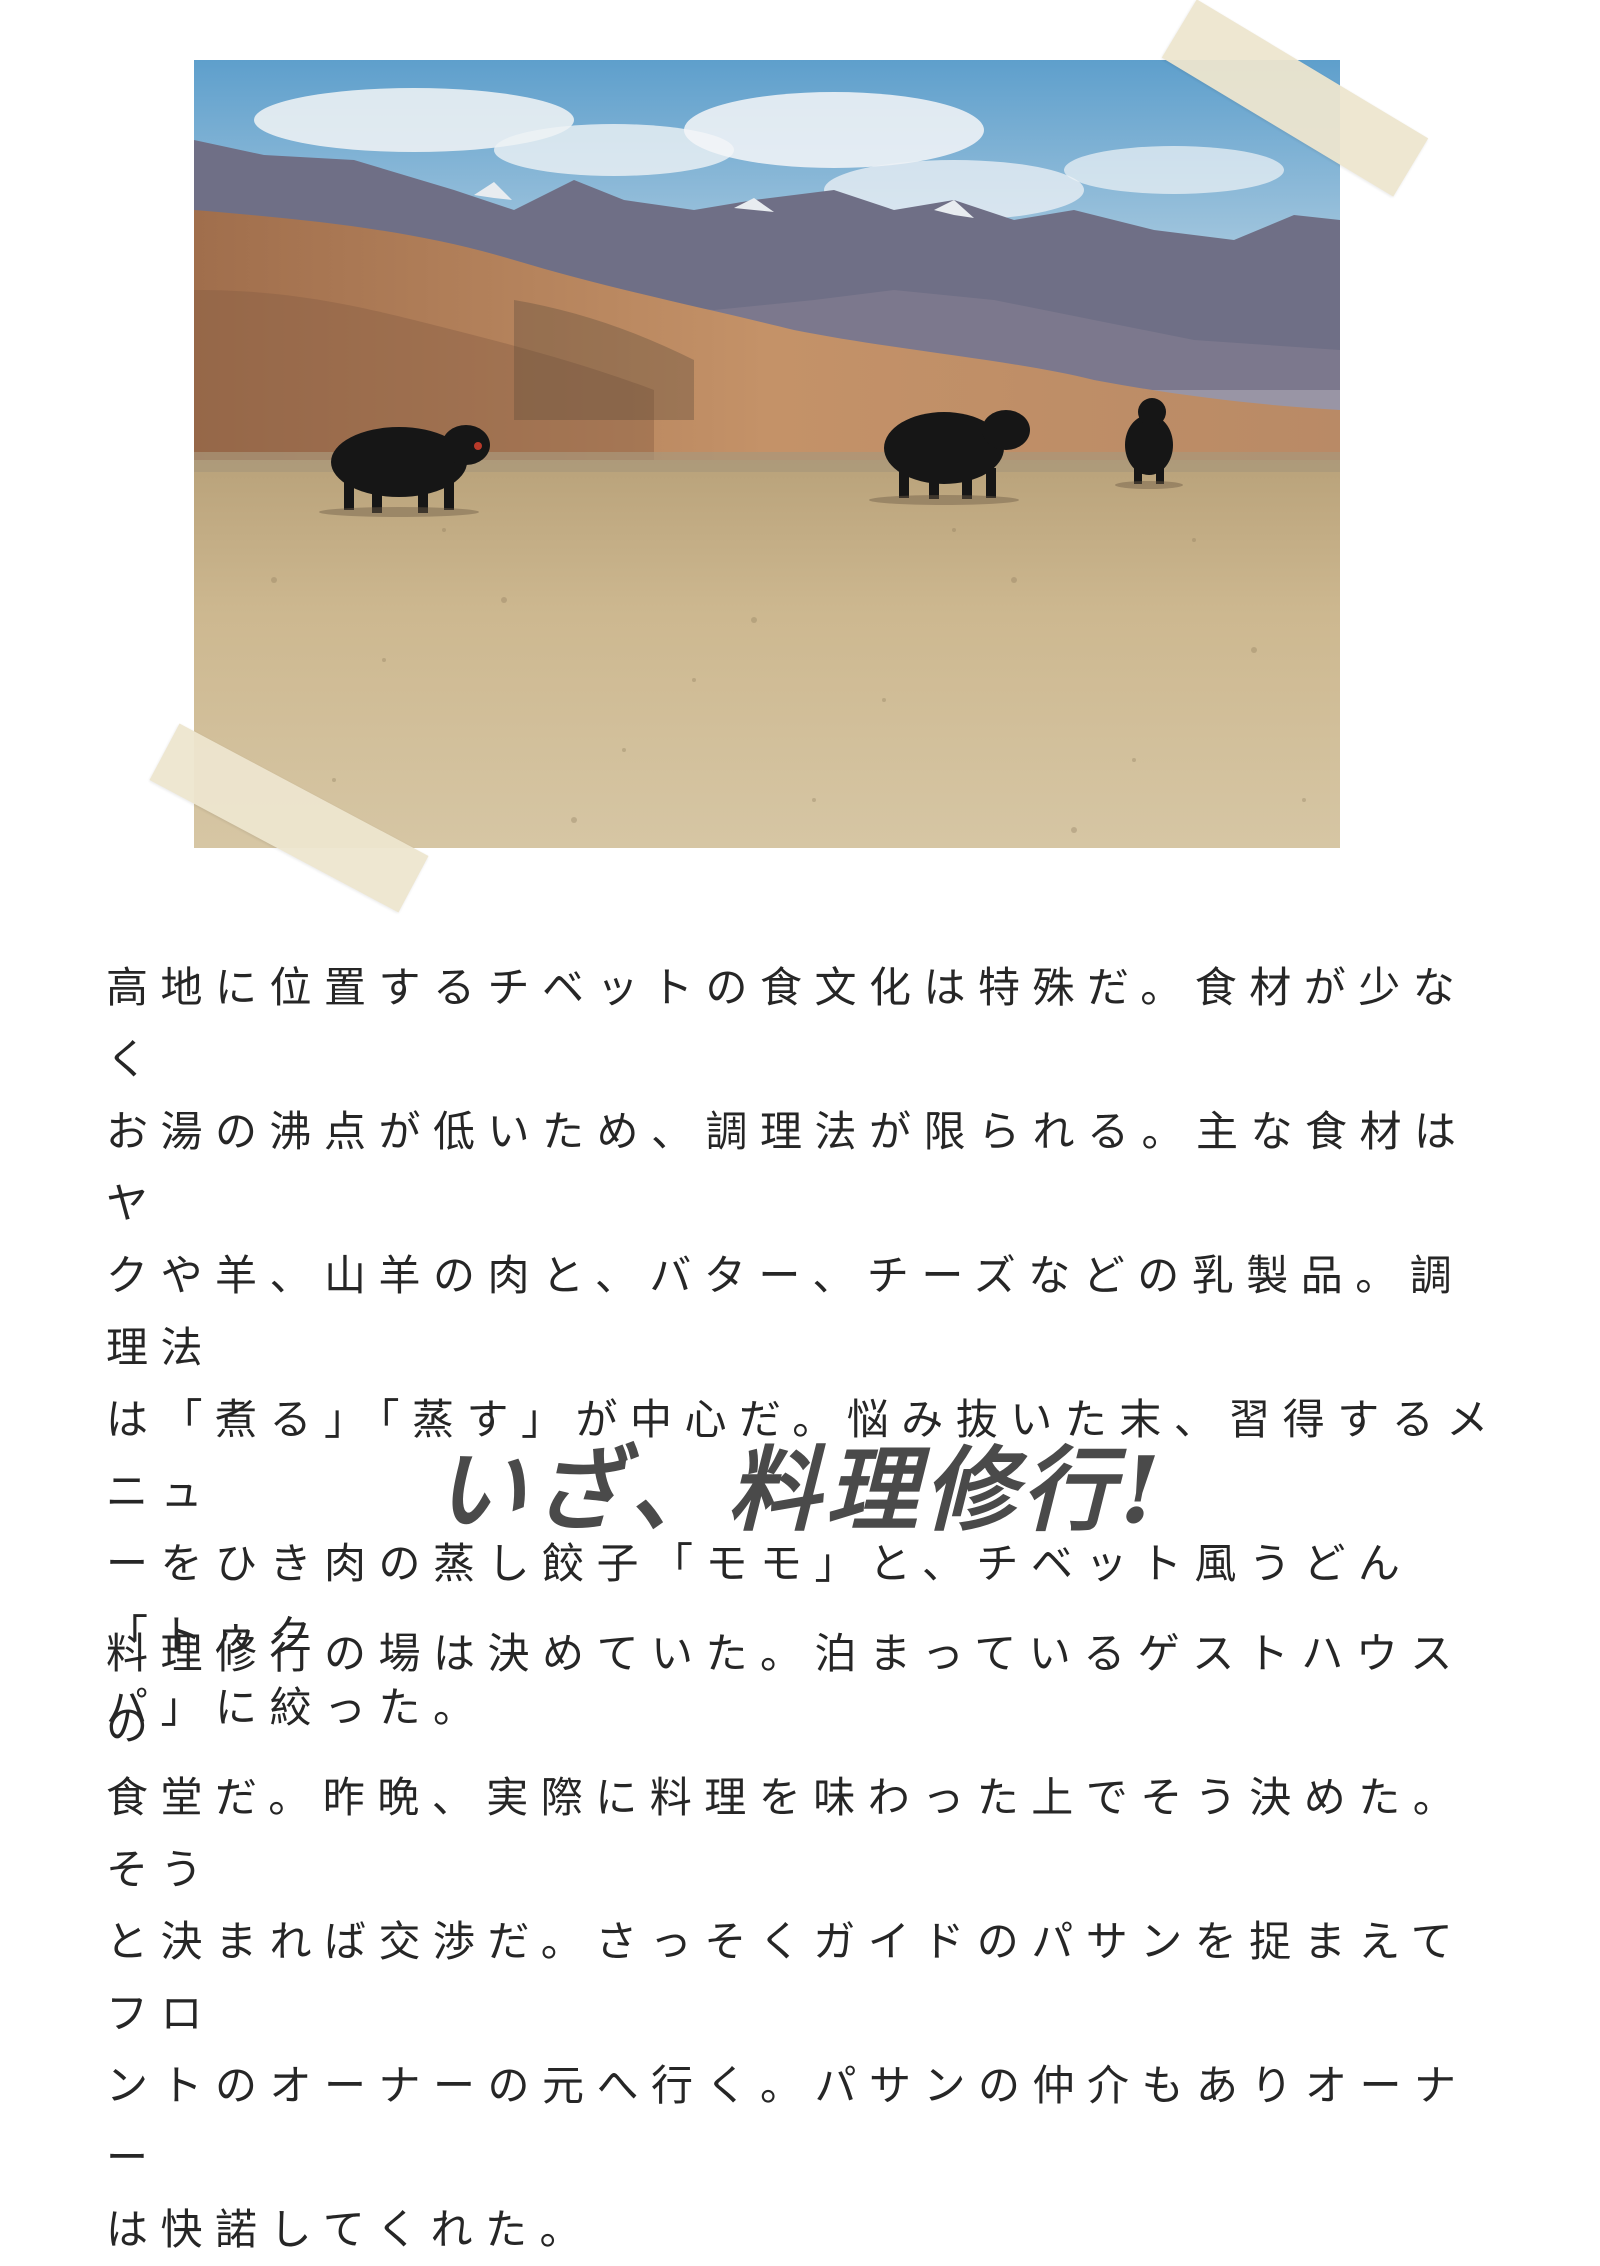 This screenshot has width=1600, height=2266. I want to click on paragraph-line: 高地に位置するチベットの食文化は特殊だ。食材が少なく, so click(787, 1023).